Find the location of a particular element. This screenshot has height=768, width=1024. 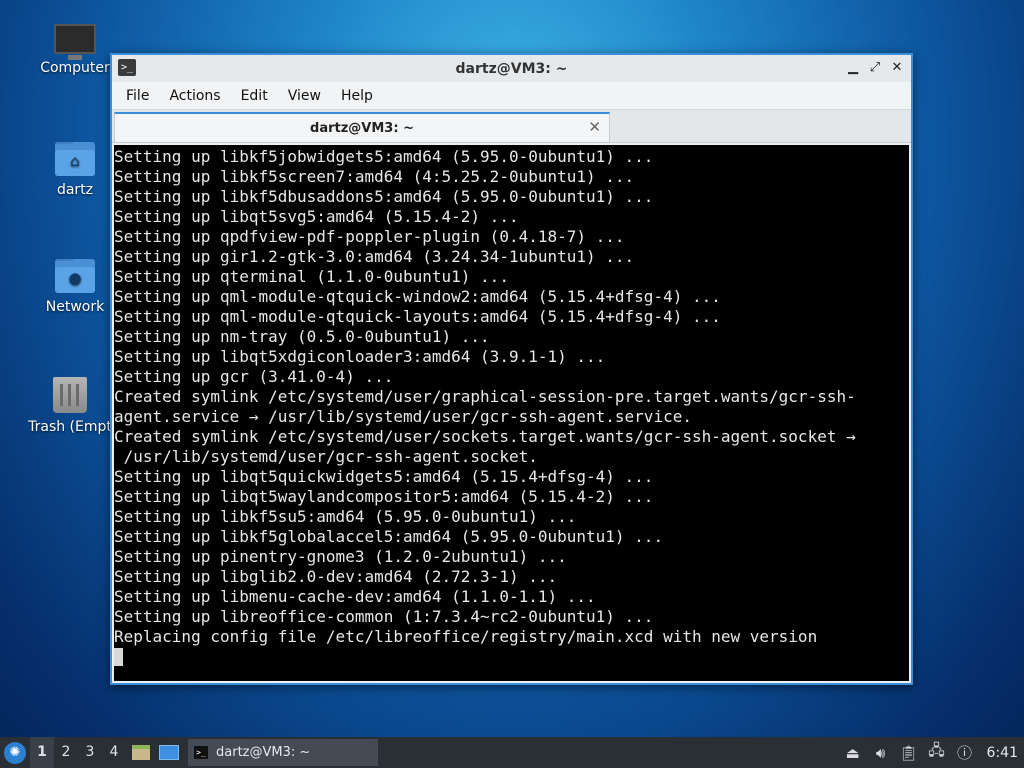

desktop-icon-computer: Computer is located at coordinates (75, 50).